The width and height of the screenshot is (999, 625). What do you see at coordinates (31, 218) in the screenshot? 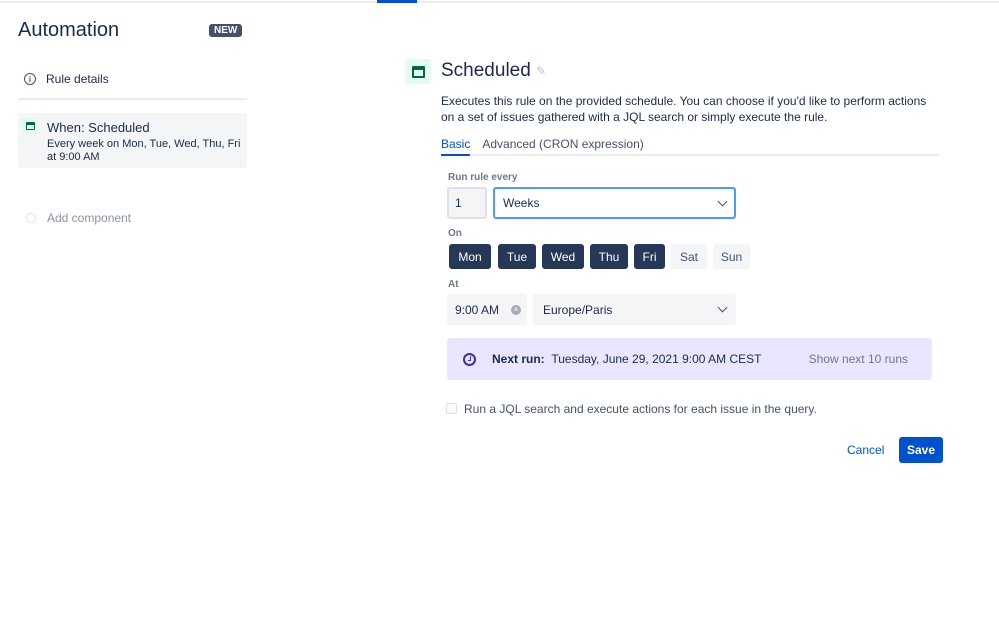
I see `circle-icon` at bounding box center [31, 218].